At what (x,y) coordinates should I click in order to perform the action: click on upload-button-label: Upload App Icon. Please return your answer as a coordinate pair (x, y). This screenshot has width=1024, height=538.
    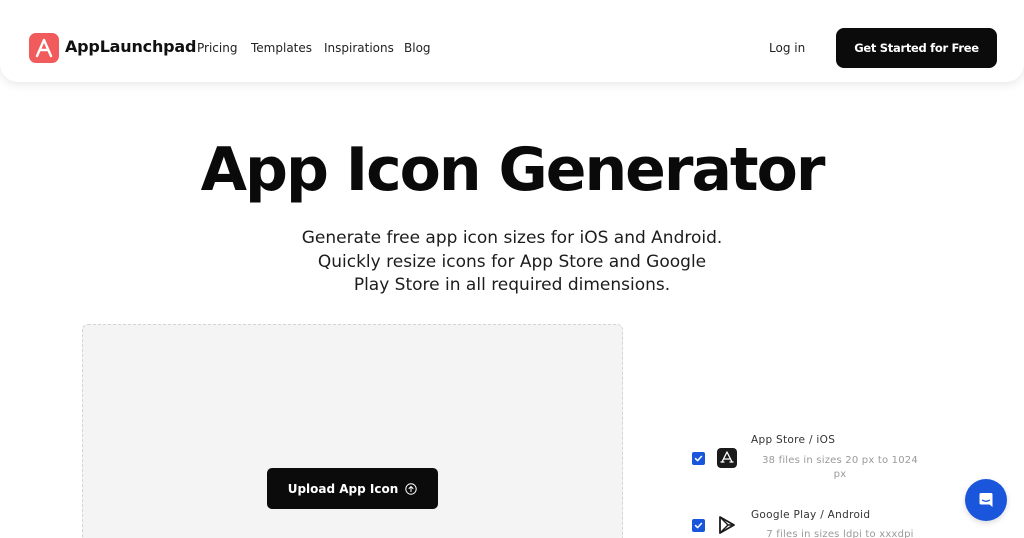
    Looking at the image, I should click on (343, 488).